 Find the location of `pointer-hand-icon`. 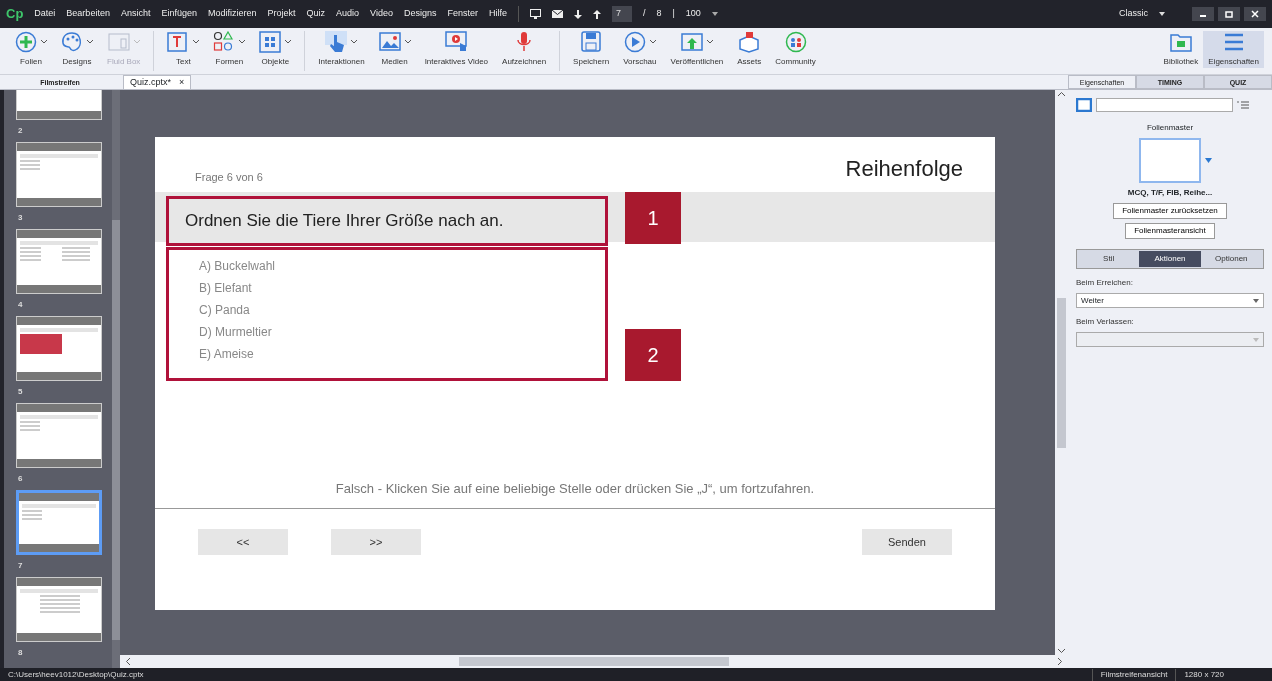

pointer-hand-icon is located at coordinates (336, 42).